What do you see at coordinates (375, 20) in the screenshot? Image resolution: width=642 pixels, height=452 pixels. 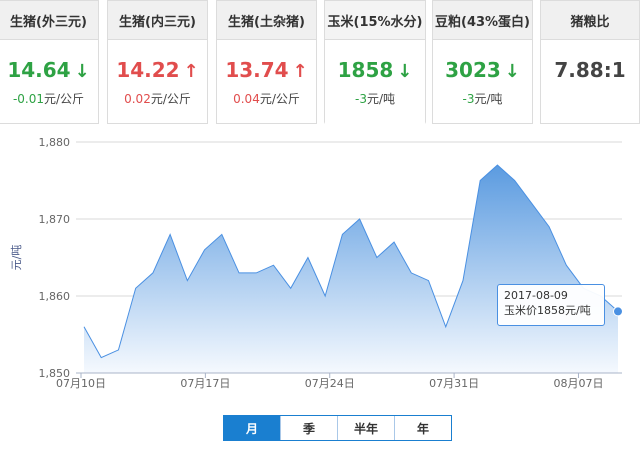 I see `card-title: 玉米(15%水分)` at bounding box center [375, 20].